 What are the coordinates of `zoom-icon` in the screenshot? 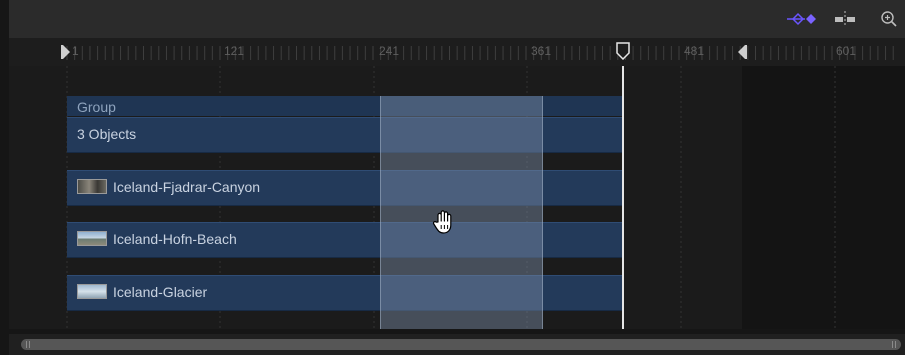 It's located at (889, 19).